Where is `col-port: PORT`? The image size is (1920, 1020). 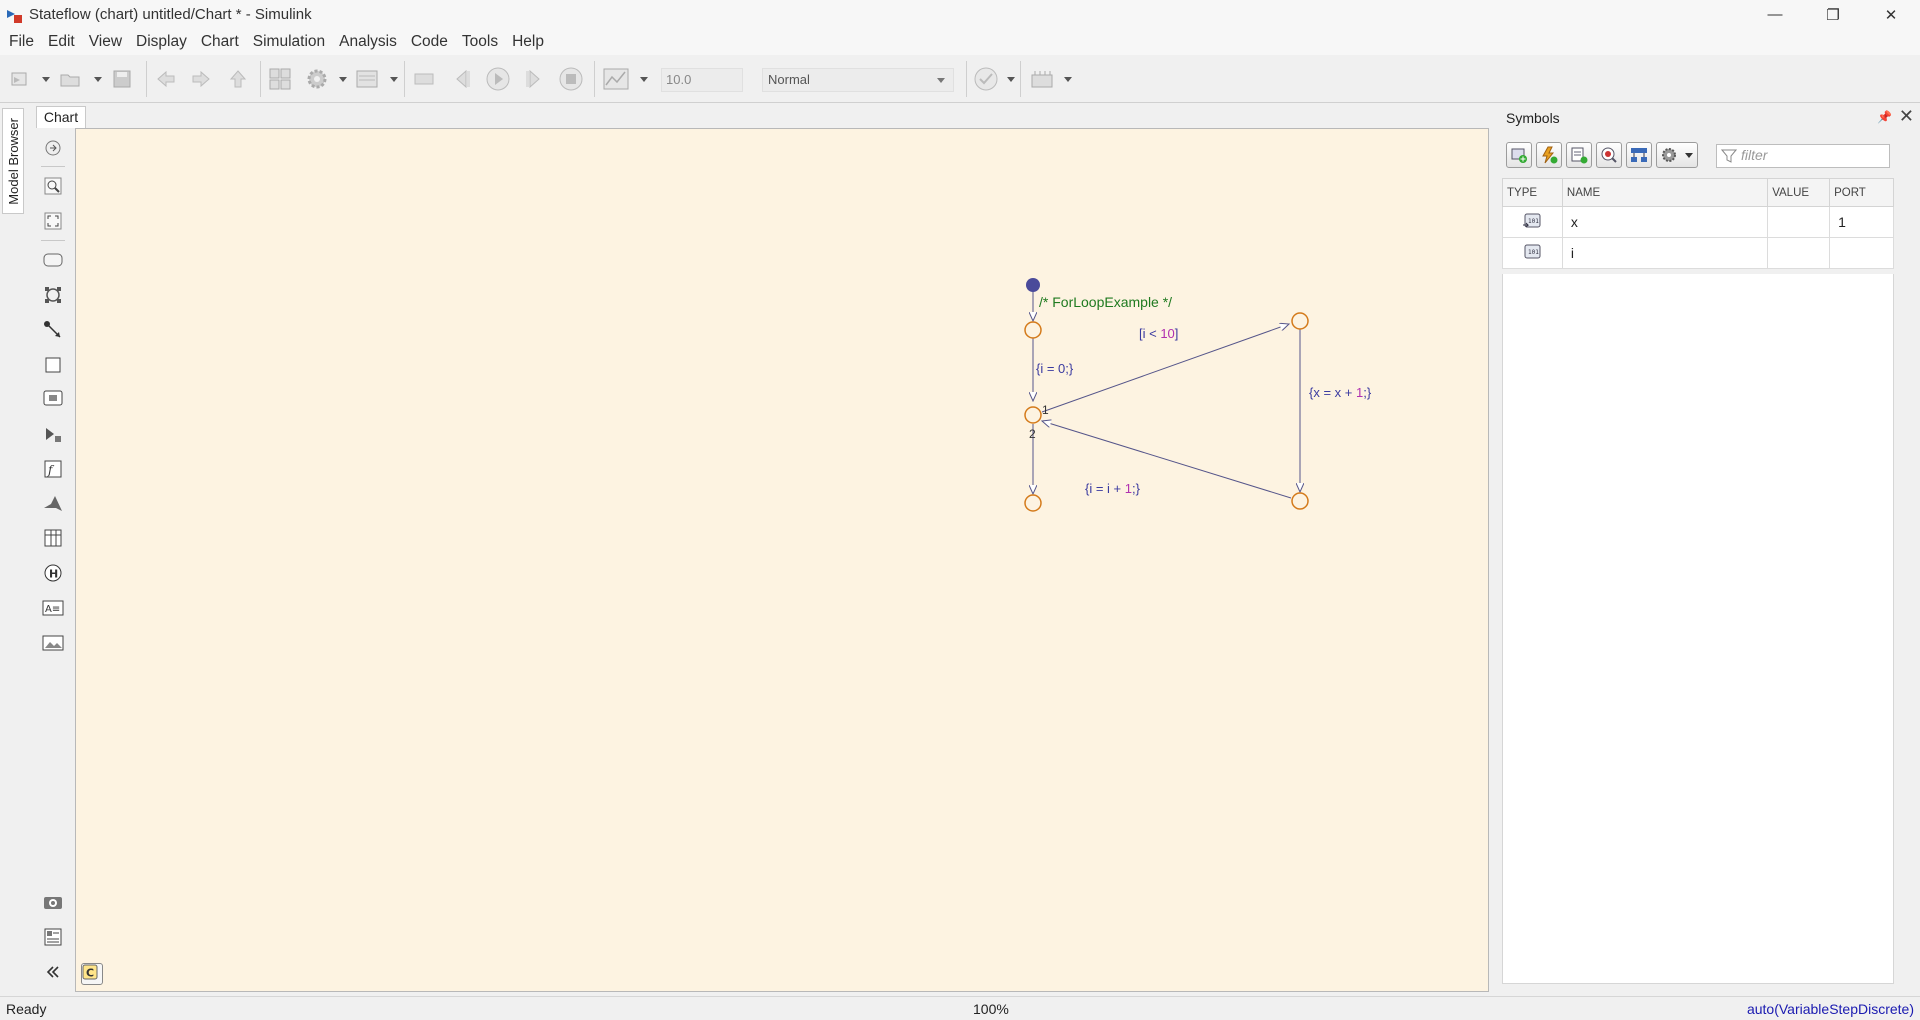
col-port: PORT is located at coordinates (1861, 192).